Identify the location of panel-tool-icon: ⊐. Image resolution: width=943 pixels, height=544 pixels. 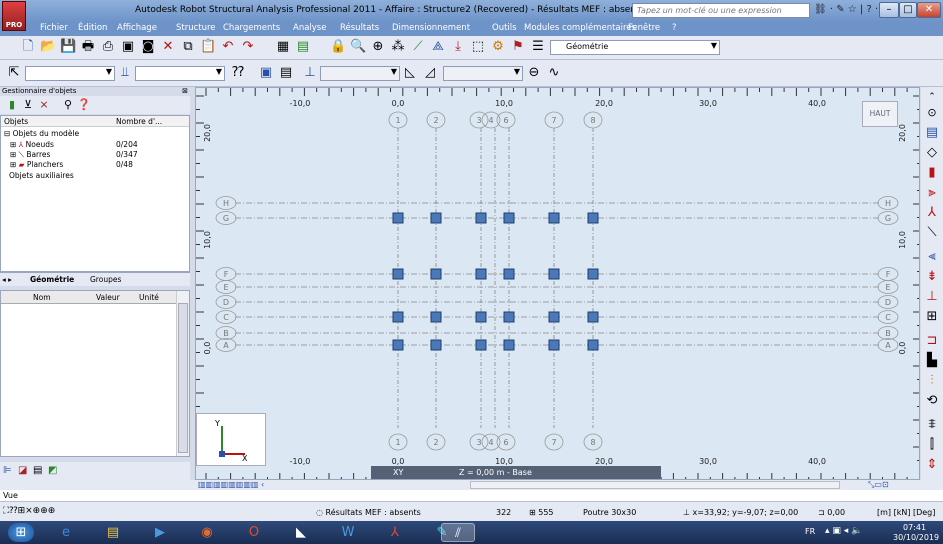
(932, 341).